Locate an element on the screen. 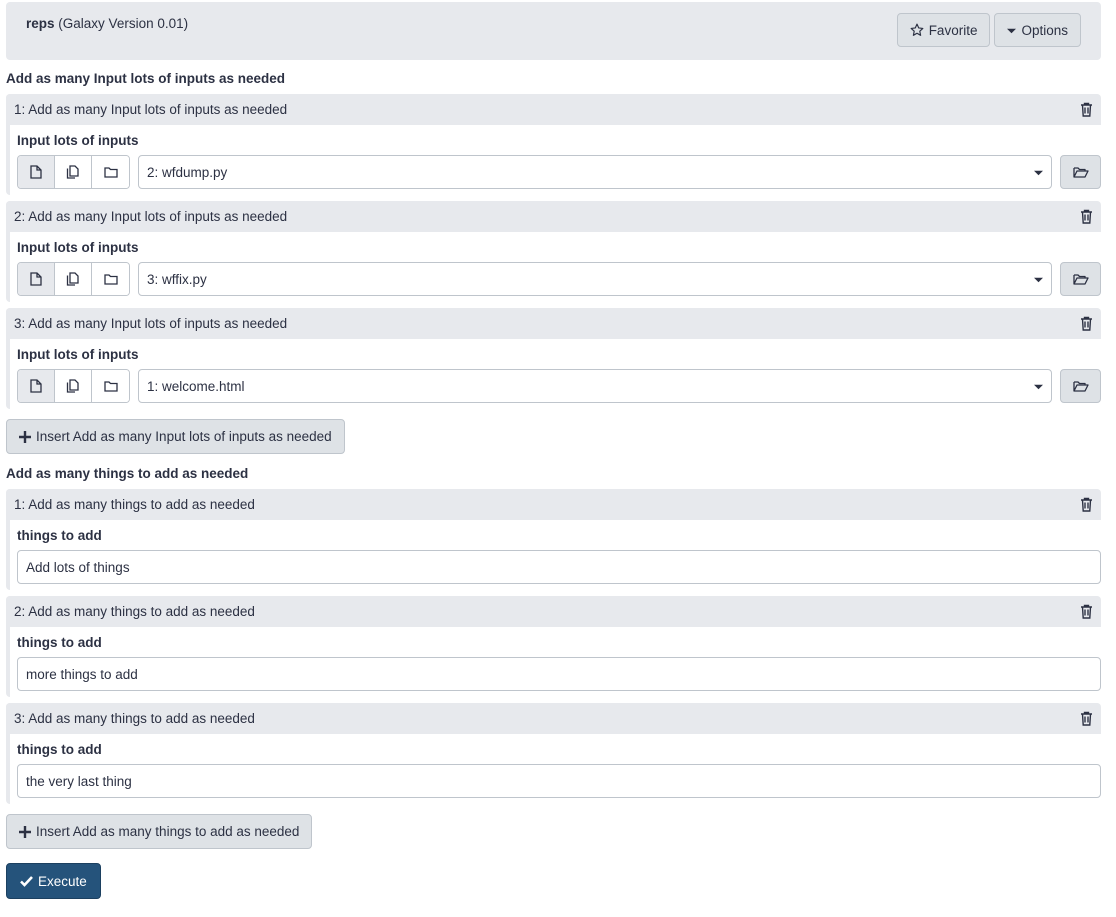 The width and height of the screenshot is (1116, 917). selected-dataset: 2: wfdump.py is located at coordinates (187, 172).